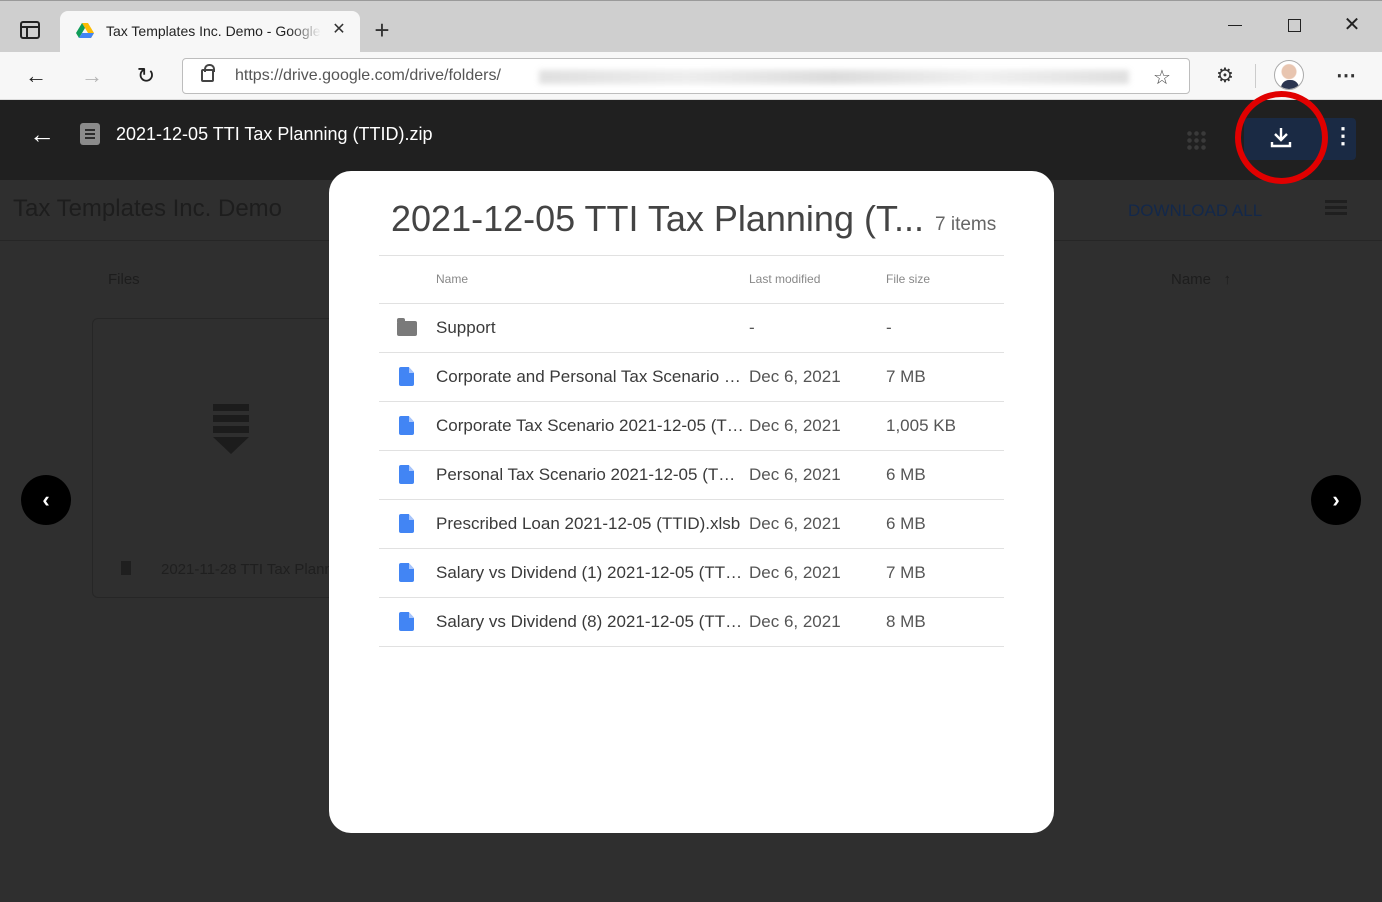 This screenshot has height=902, width=1382. What do you see at coordinates (1255, 76) in the screenshot?
I see `toolbar-separator` at bounding box center [1255, 76].